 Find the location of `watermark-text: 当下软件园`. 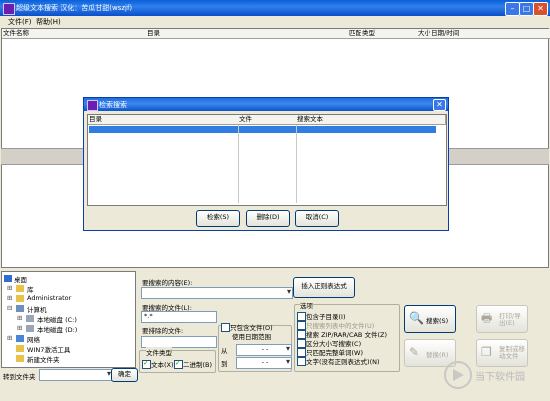

watermark-text: 当下软件园 is located at coordinates (500, 377).